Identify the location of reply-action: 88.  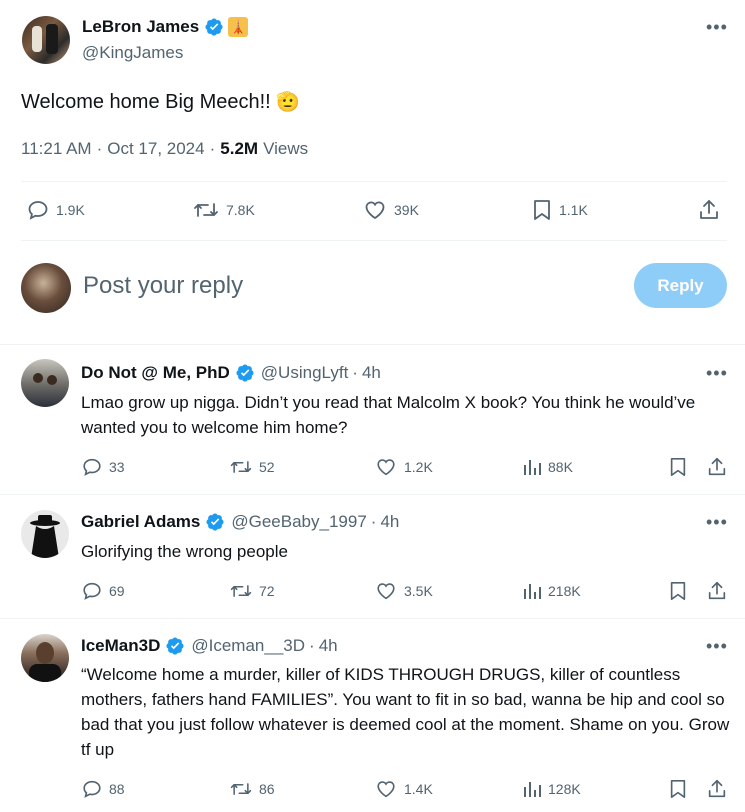
(103, 789).